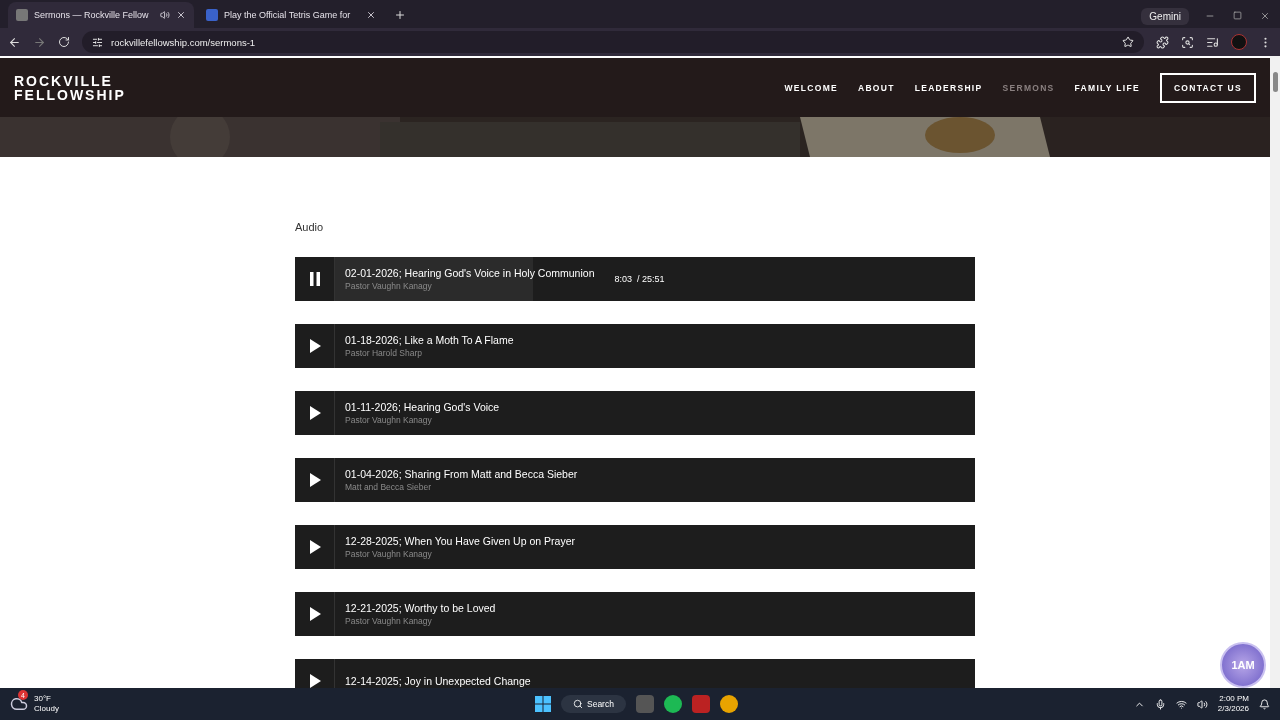  Describe the element at coordinates (384, 353) in the screenshot. I see `speaker-name: Pastor Harold Sharp` at that location.